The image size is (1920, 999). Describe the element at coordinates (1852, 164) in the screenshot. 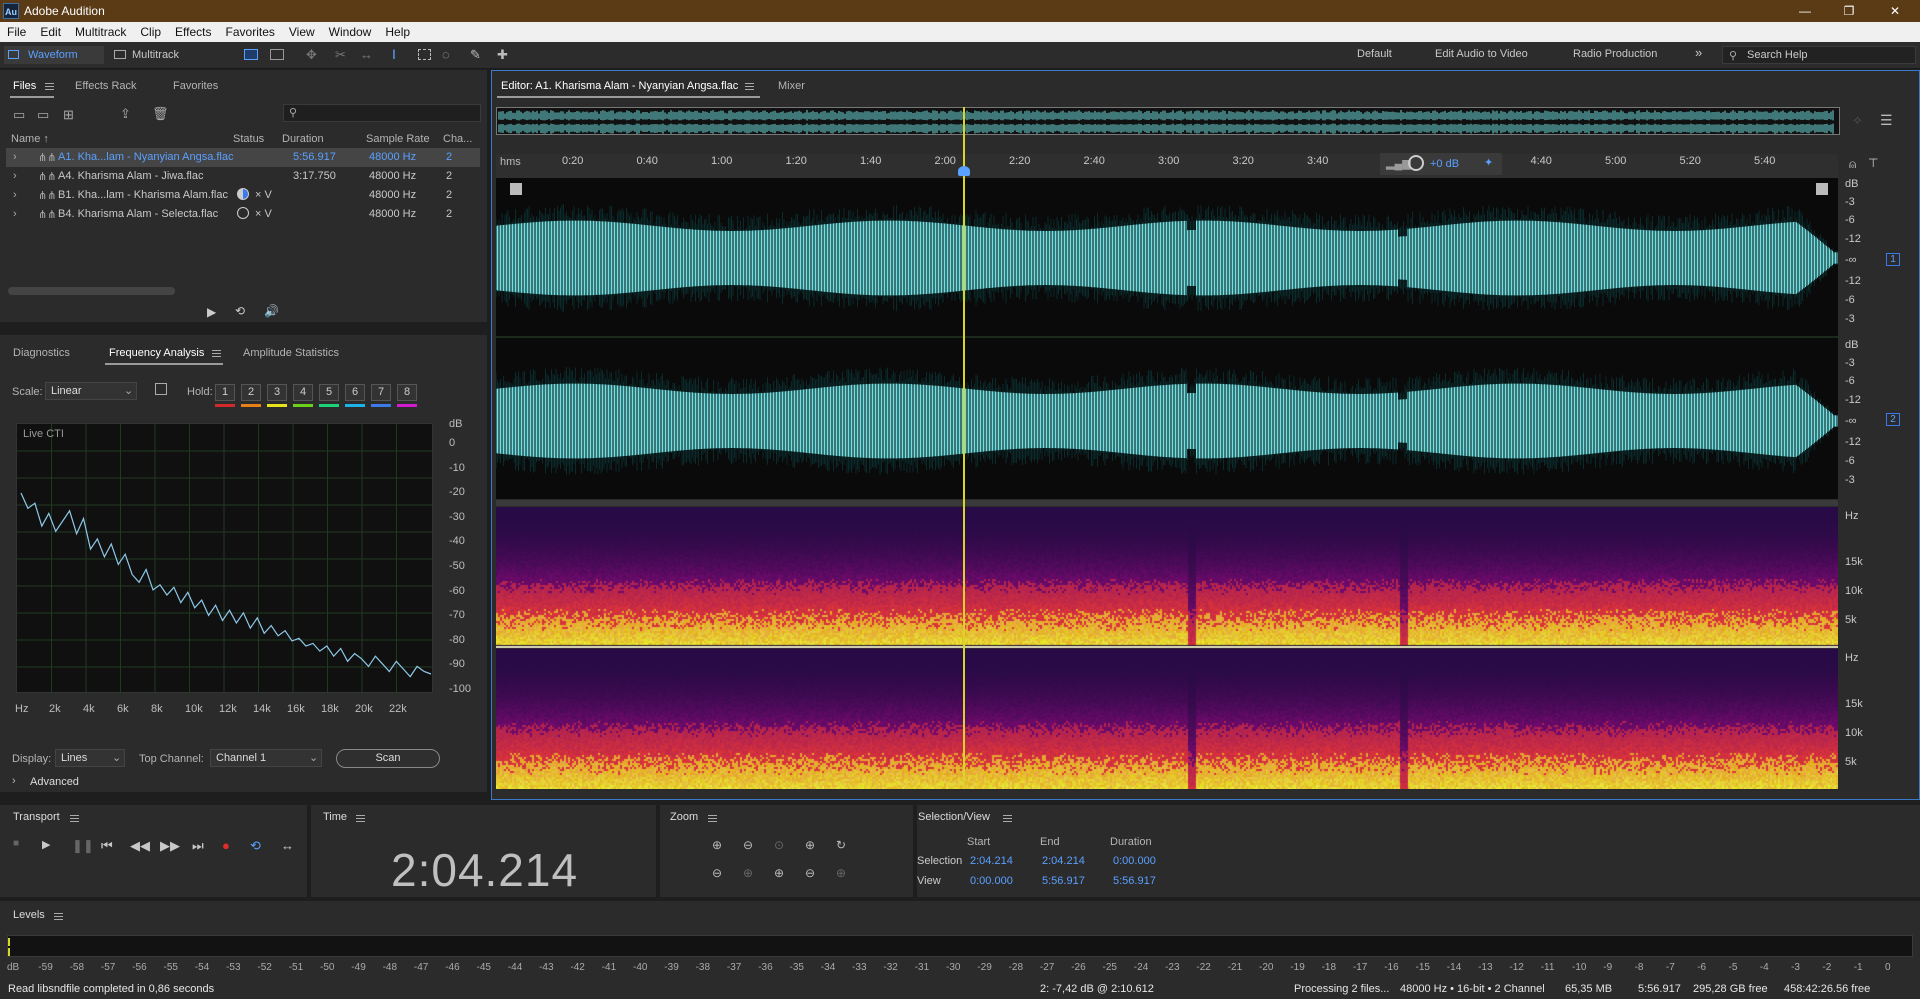

I see `headphones-icon: ⍝` at that location.